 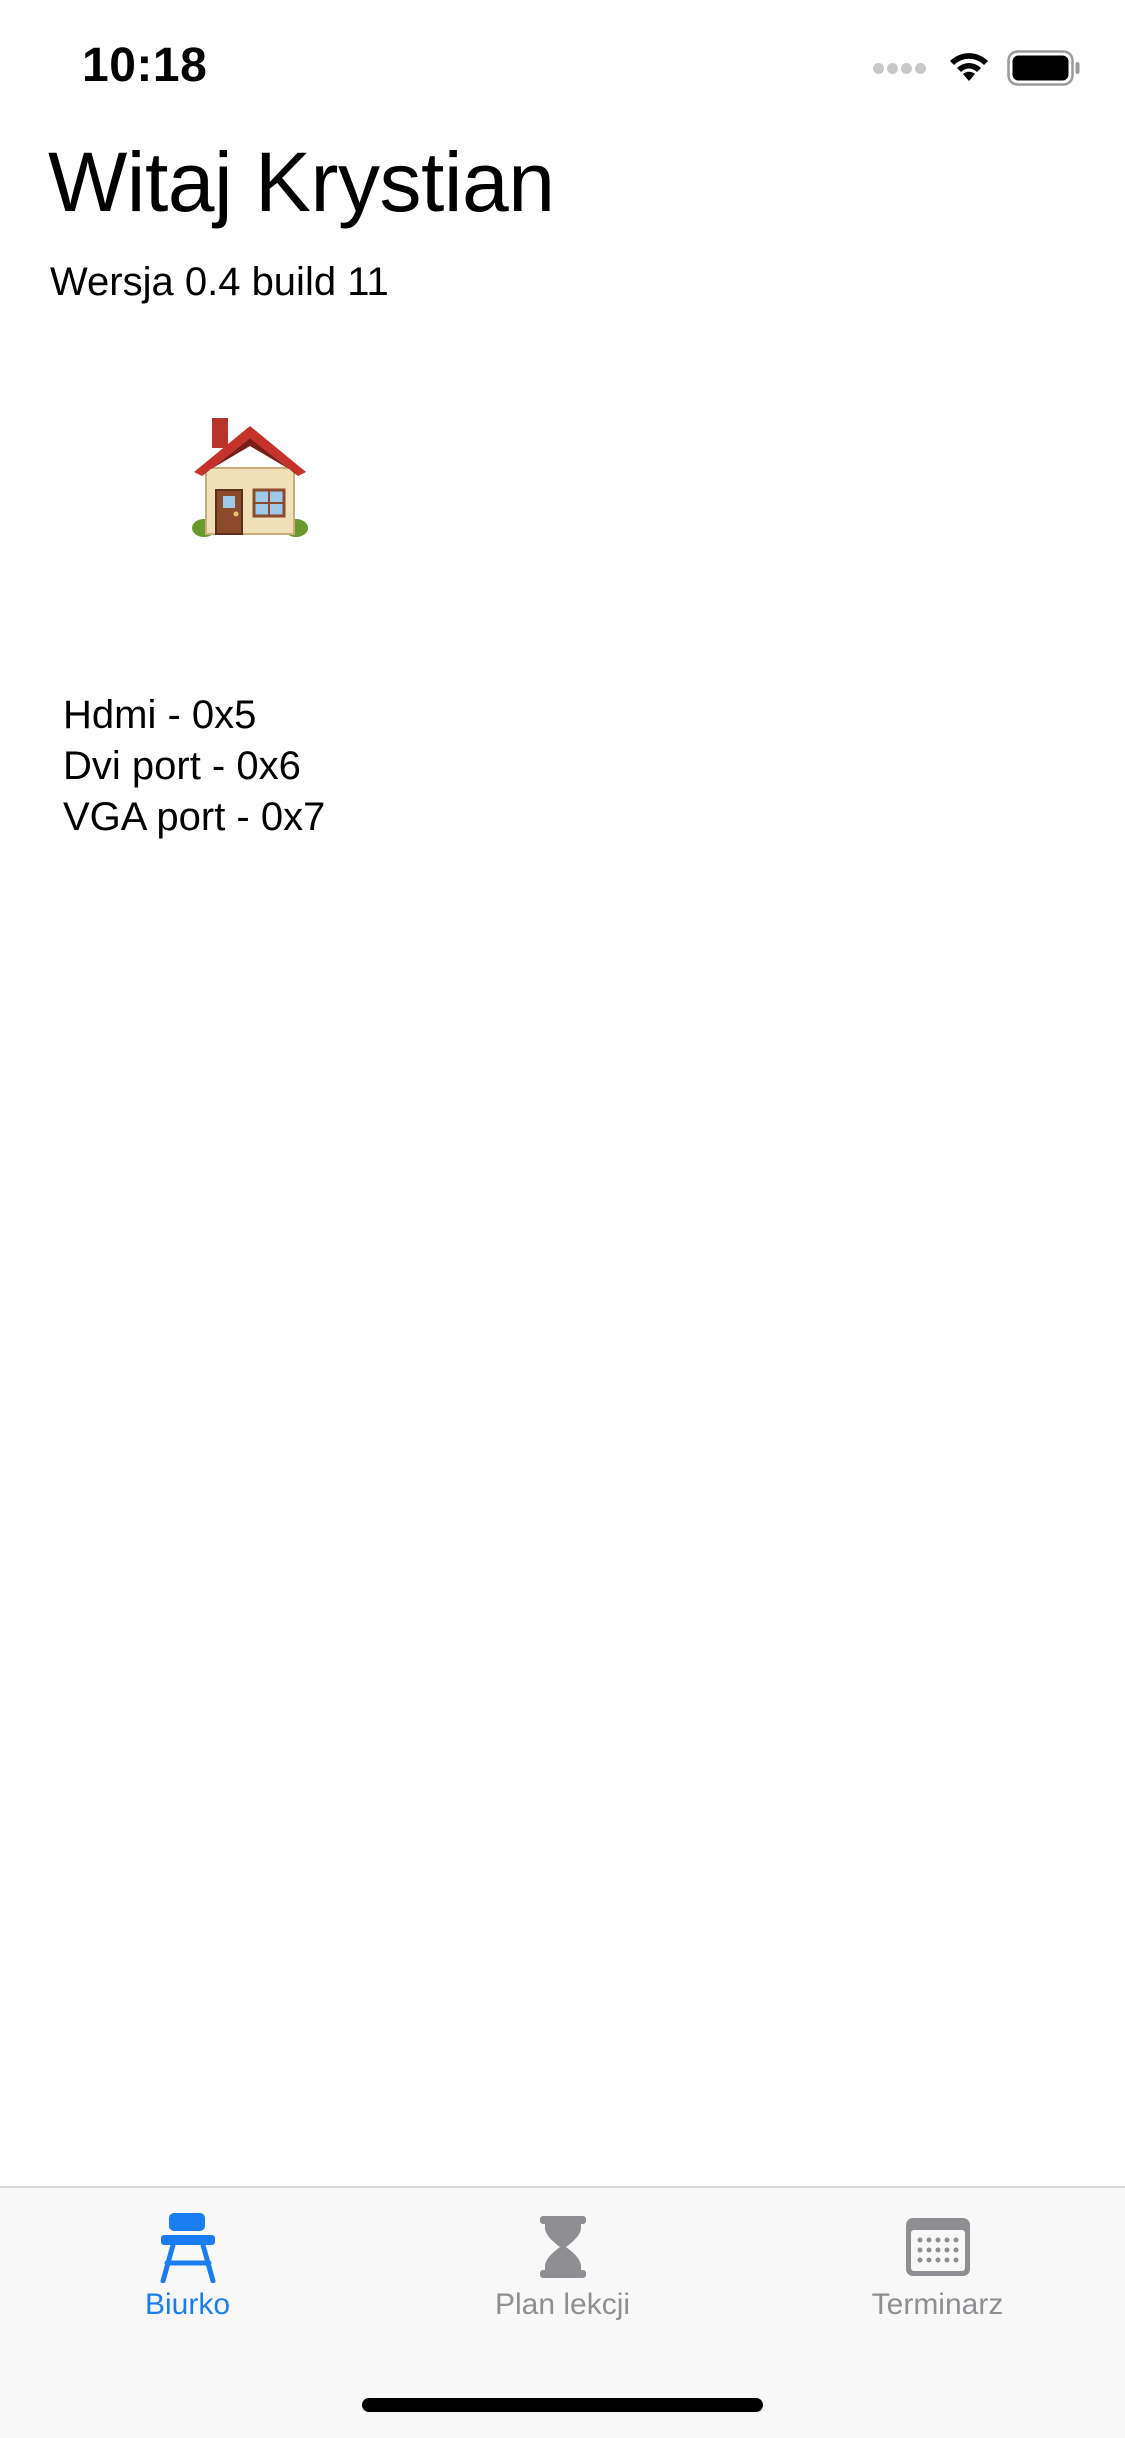 I want to click on list-item: Hdmi - 0x5, so click(x=160, y=715).